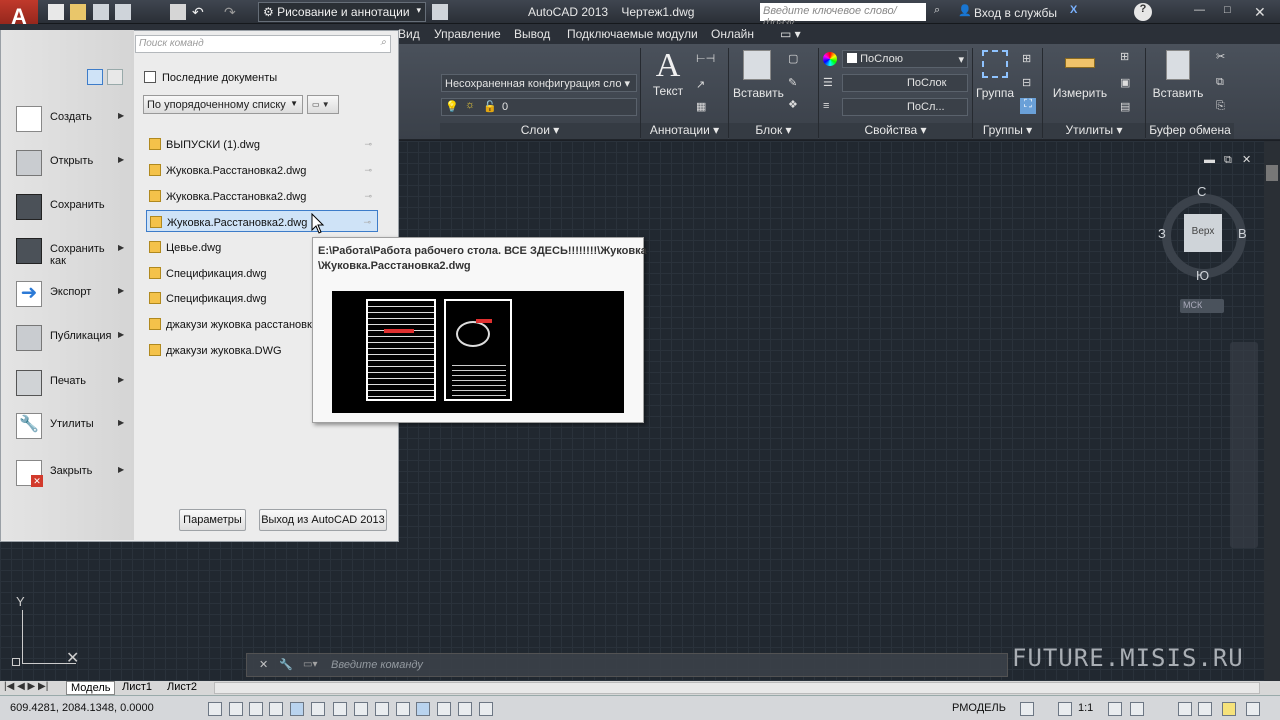 This screenshot has height=720, width=1280. Describe the element at coordinates (905, 83) in the screenshot. I see `linetype-select: ПоСлок` at that location.